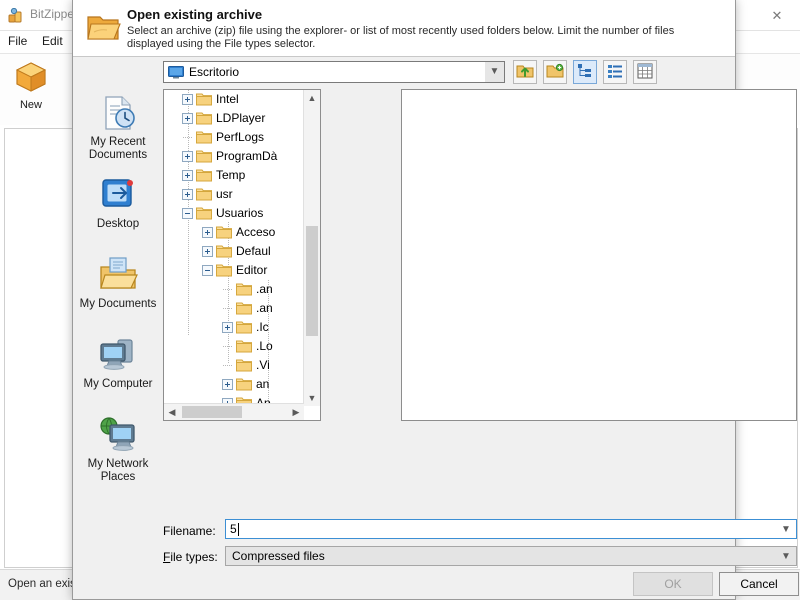 The height and width of the screenshot is (600, 800). Describe the element at coordinates (227, 99) in the screenshot. I see `tree-item-label: Intel` at that location.